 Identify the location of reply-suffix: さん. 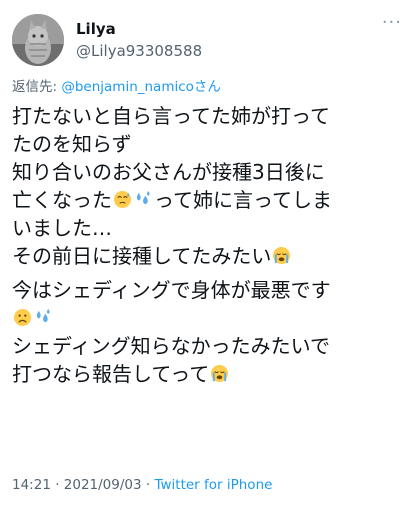
(207, 87).